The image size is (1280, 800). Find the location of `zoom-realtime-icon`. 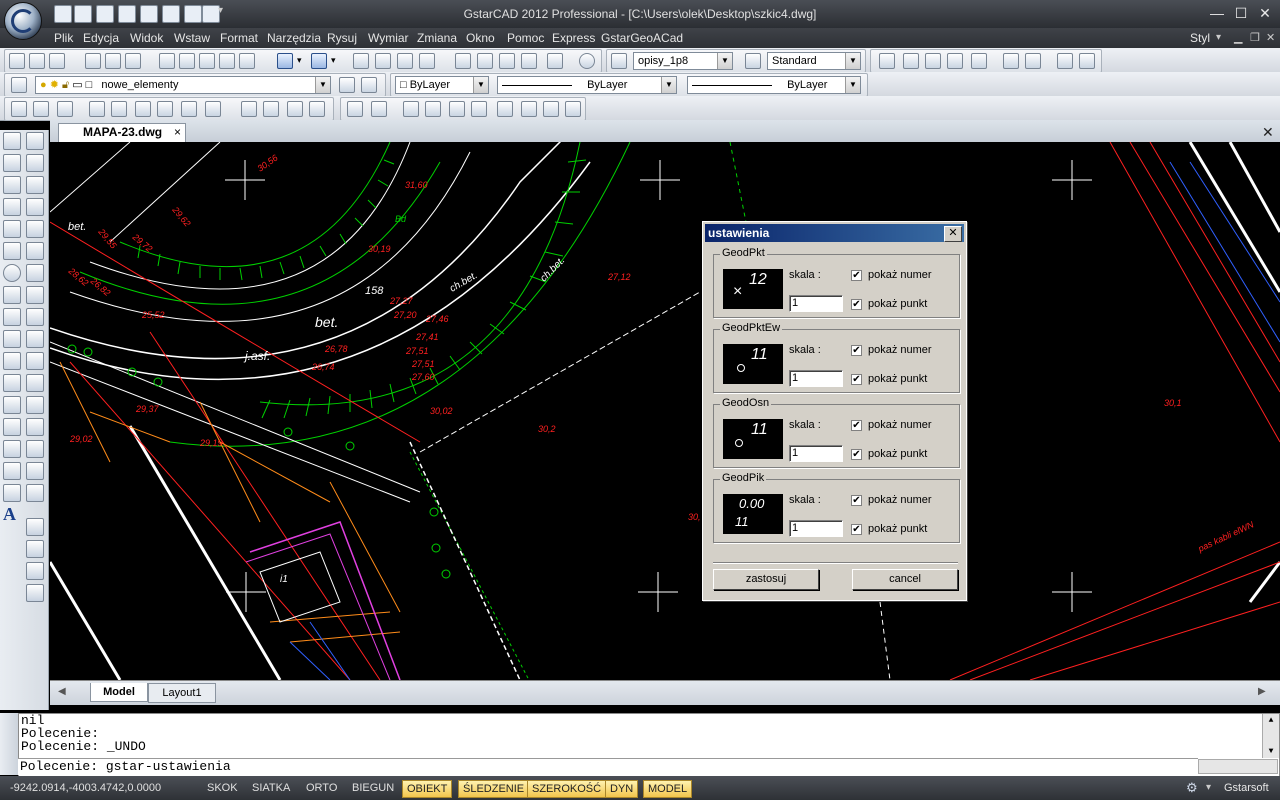

zoom-realtime-icon is located at coordinates (383, 61).